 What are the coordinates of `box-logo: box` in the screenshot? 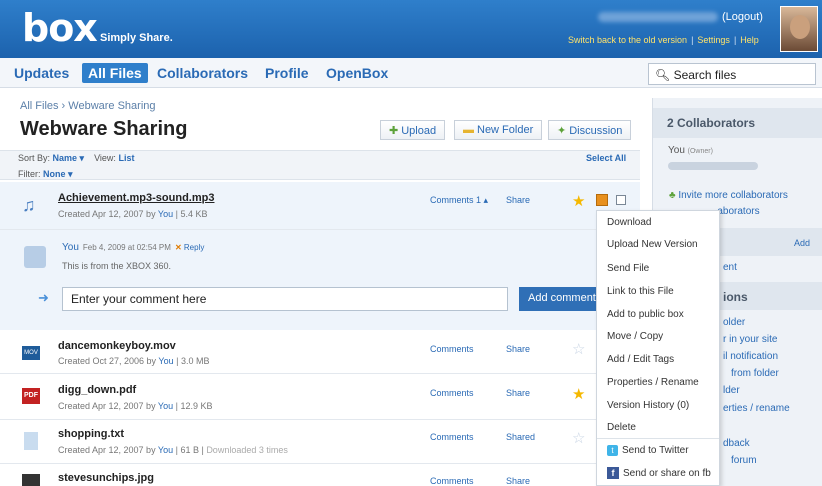 It's located at (60, 28).